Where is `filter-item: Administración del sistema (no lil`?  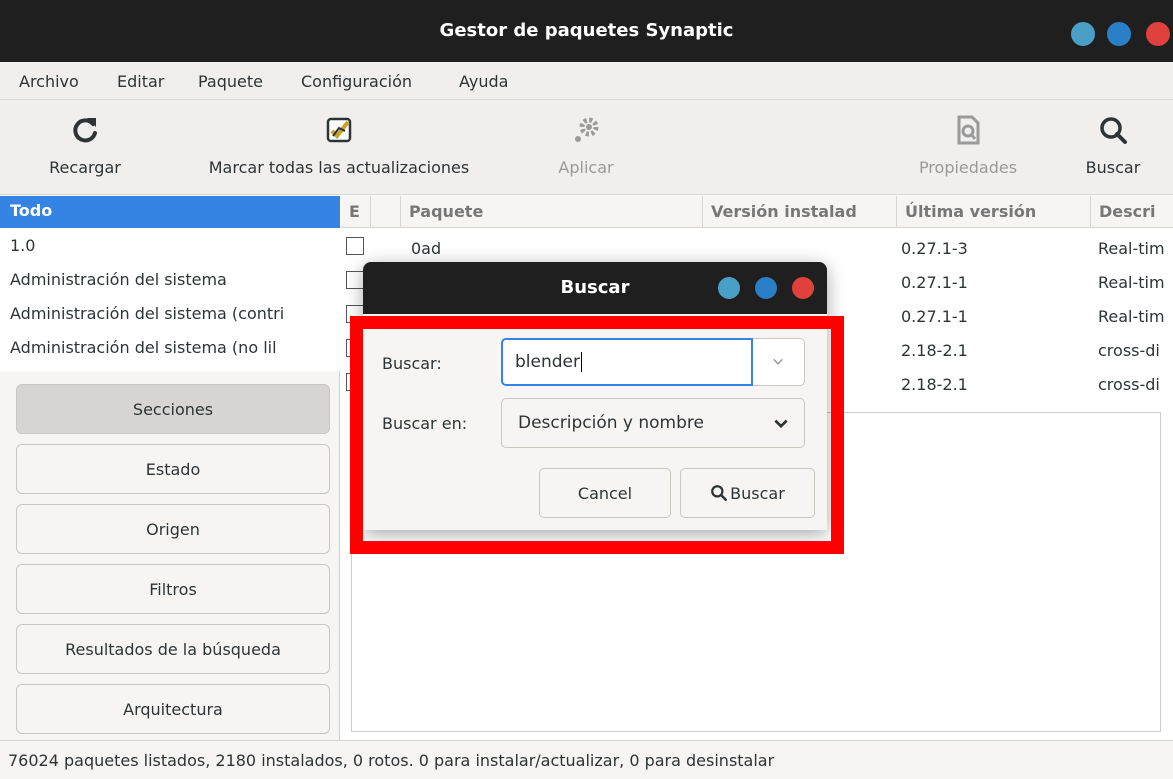
filter-item: Administración del sistema (no lil is located at coordinates (170, 349).